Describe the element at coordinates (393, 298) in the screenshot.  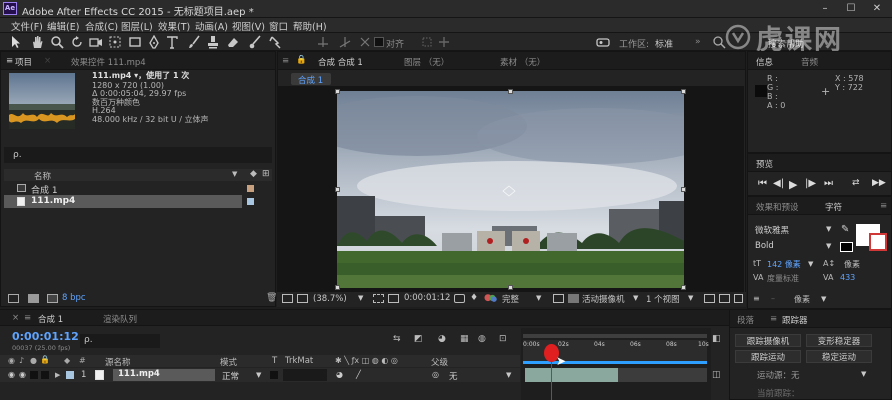
I see `grid-icon` at that location.